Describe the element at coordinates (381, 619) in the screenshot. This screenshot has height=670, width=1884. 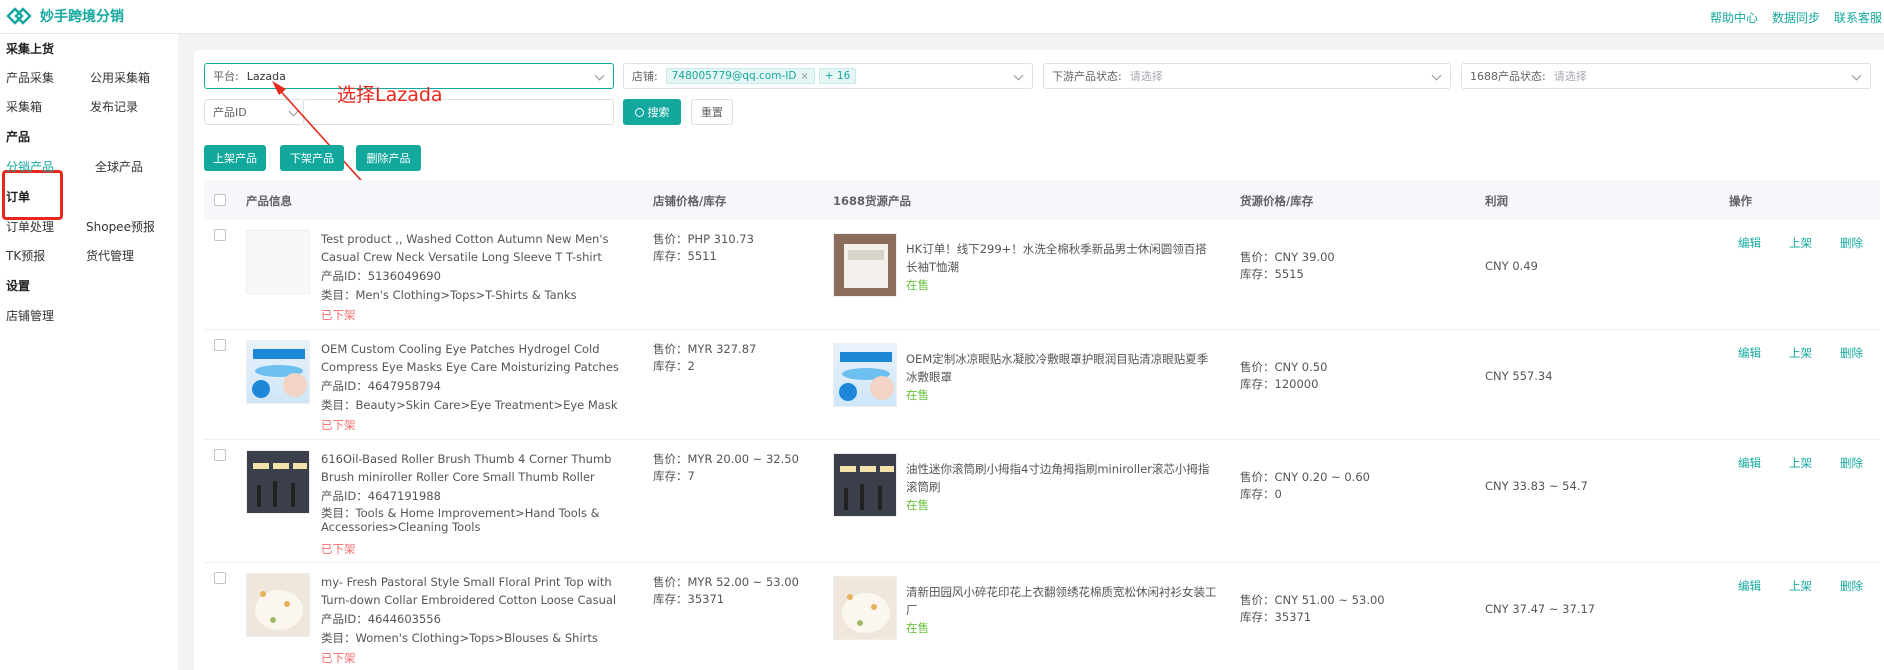
I see `product-id: 产品ID：4644603556` at that location.